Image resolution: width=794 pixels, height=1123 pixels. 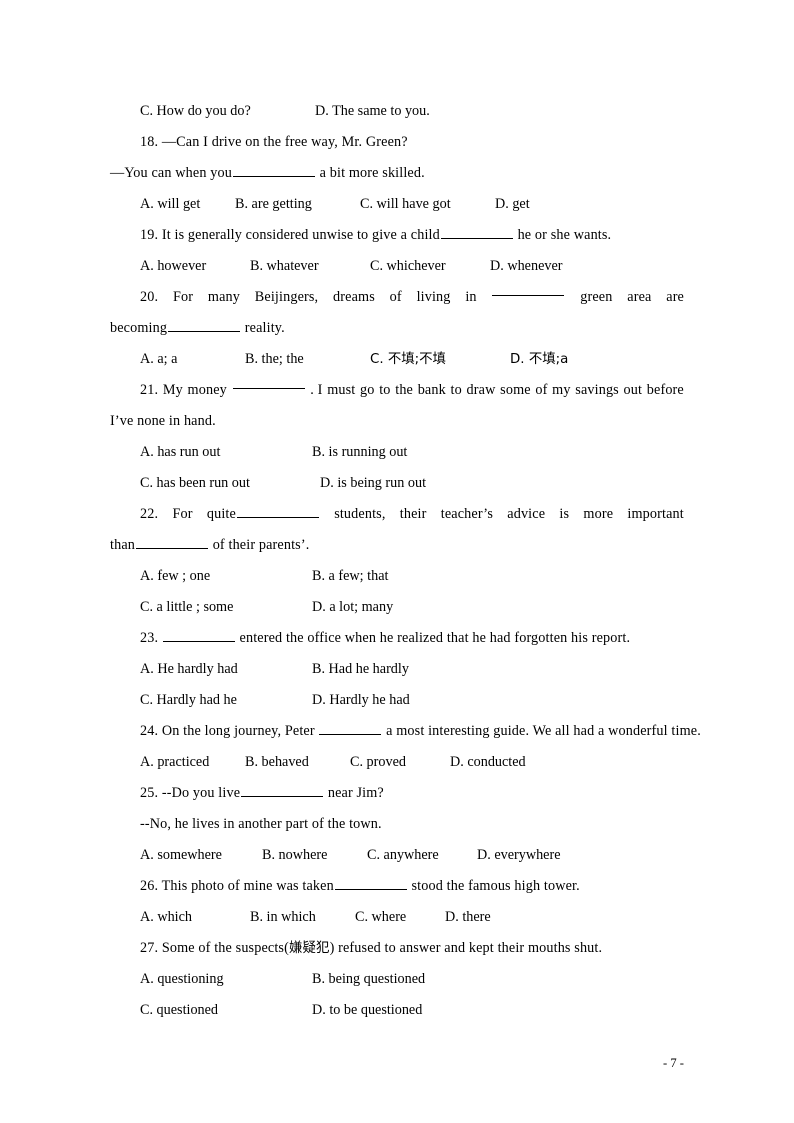 What do you see at coordinates (422, 855) in the screenshot?
I see `option-c: C. anywhere` at bounding box center [422, 855].